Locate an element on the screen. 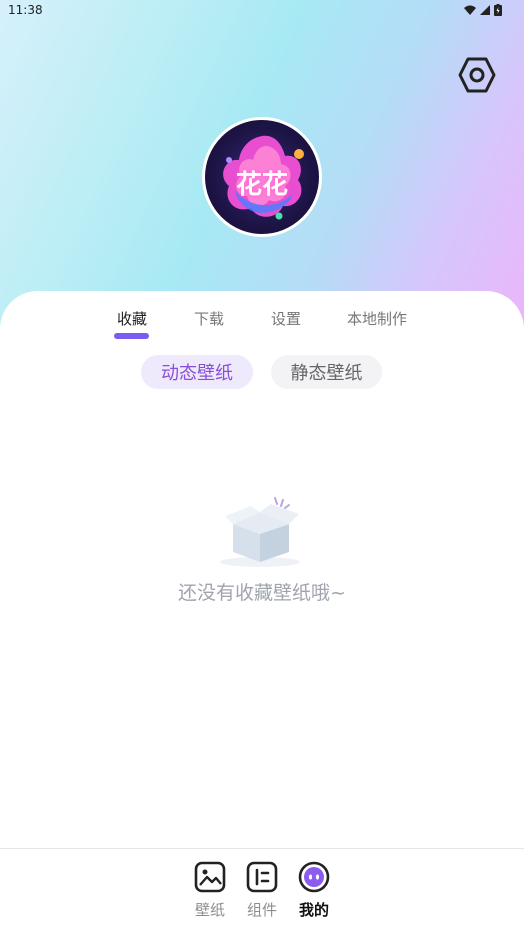  tab-downloads: 下载 is located at coordinates (209, 318).